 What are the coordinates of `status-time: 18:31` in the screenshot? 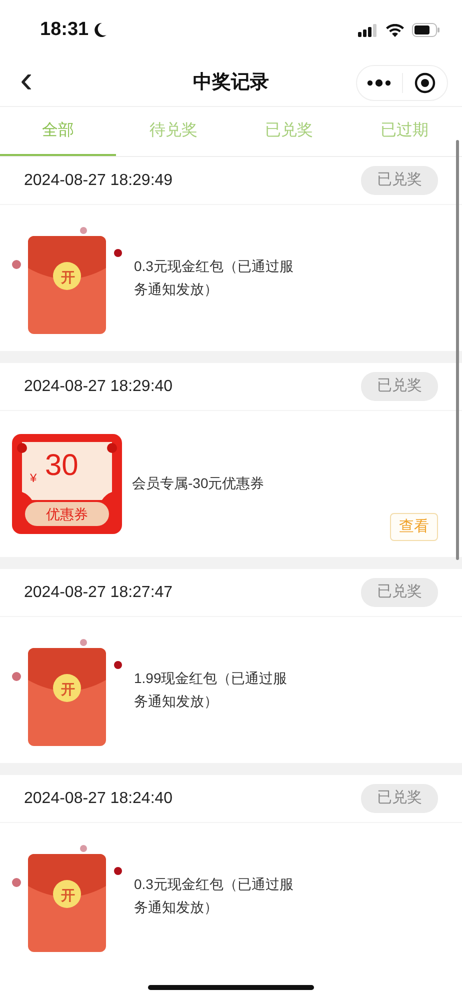 It's located at (64, 30).